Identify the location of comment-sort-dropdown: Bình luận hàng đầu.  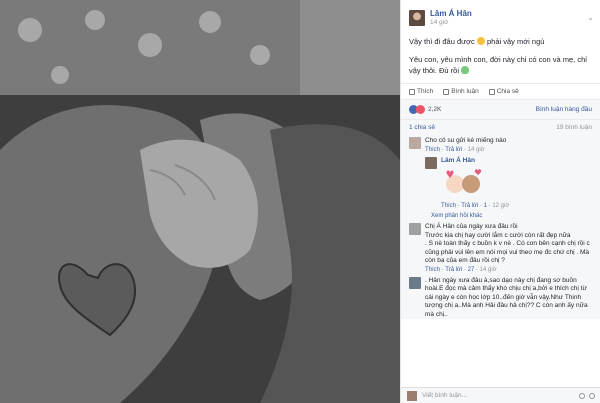
(564, 109).